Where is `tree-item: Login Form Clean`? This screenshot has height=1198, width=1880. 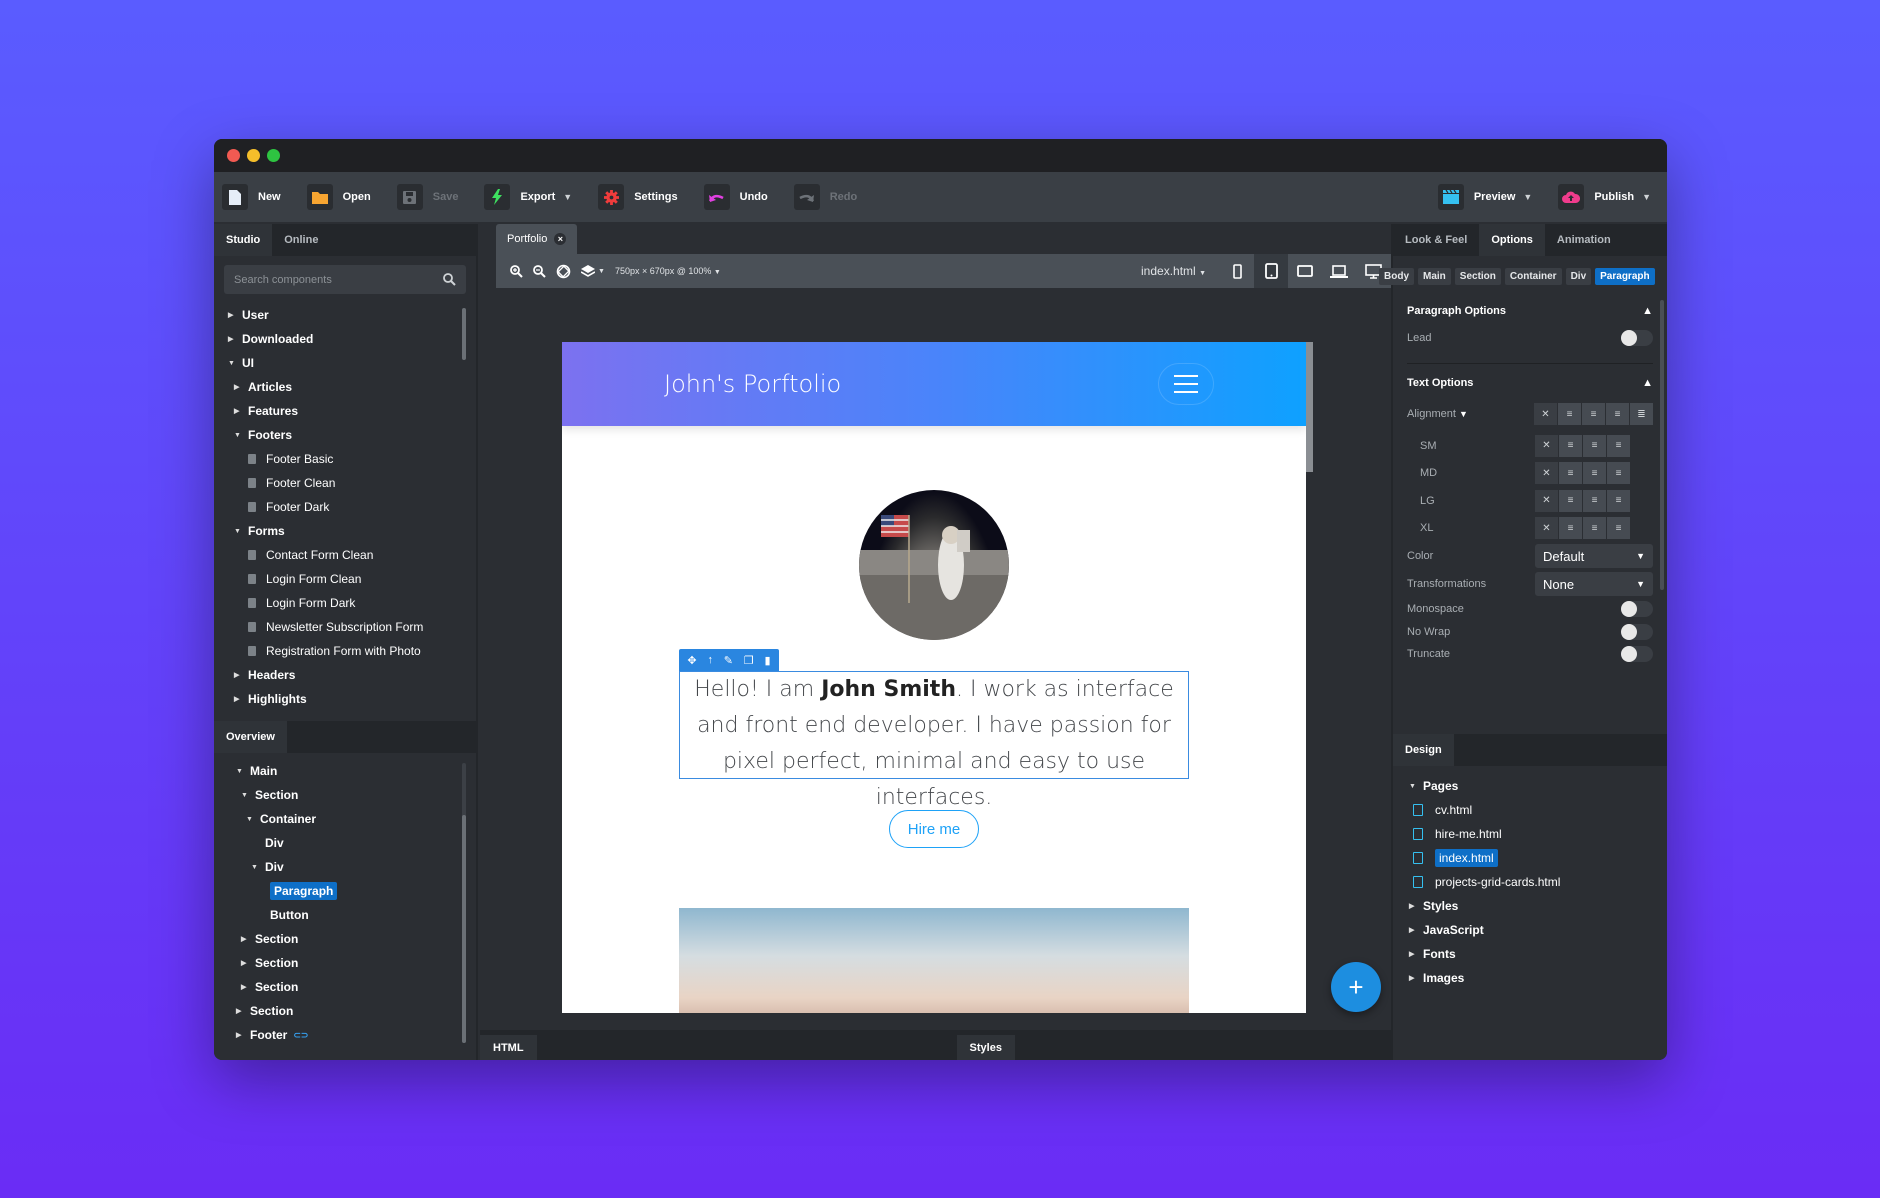
tree-item: Login Form Clean is located at coordinates (352, 579).